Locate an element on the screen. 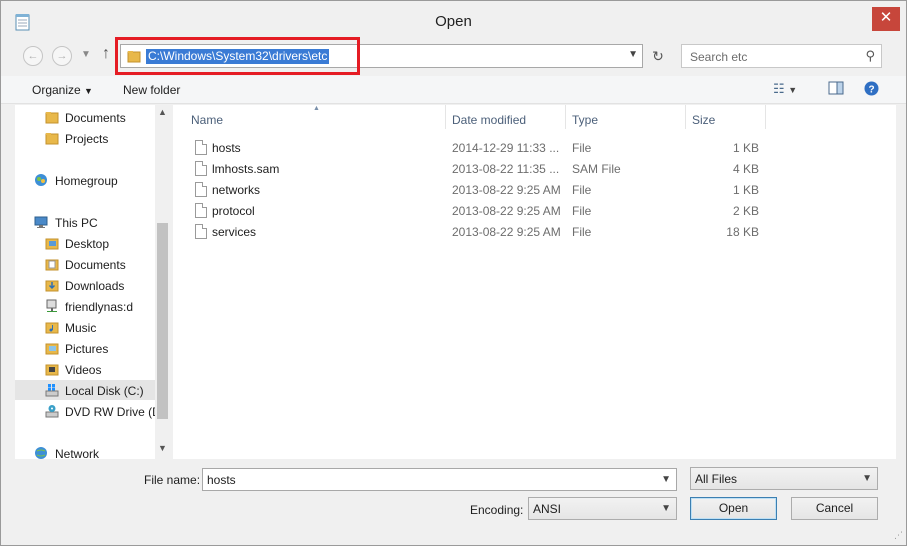  sidebar-item-label: Network is located at coordinates (77, 453).